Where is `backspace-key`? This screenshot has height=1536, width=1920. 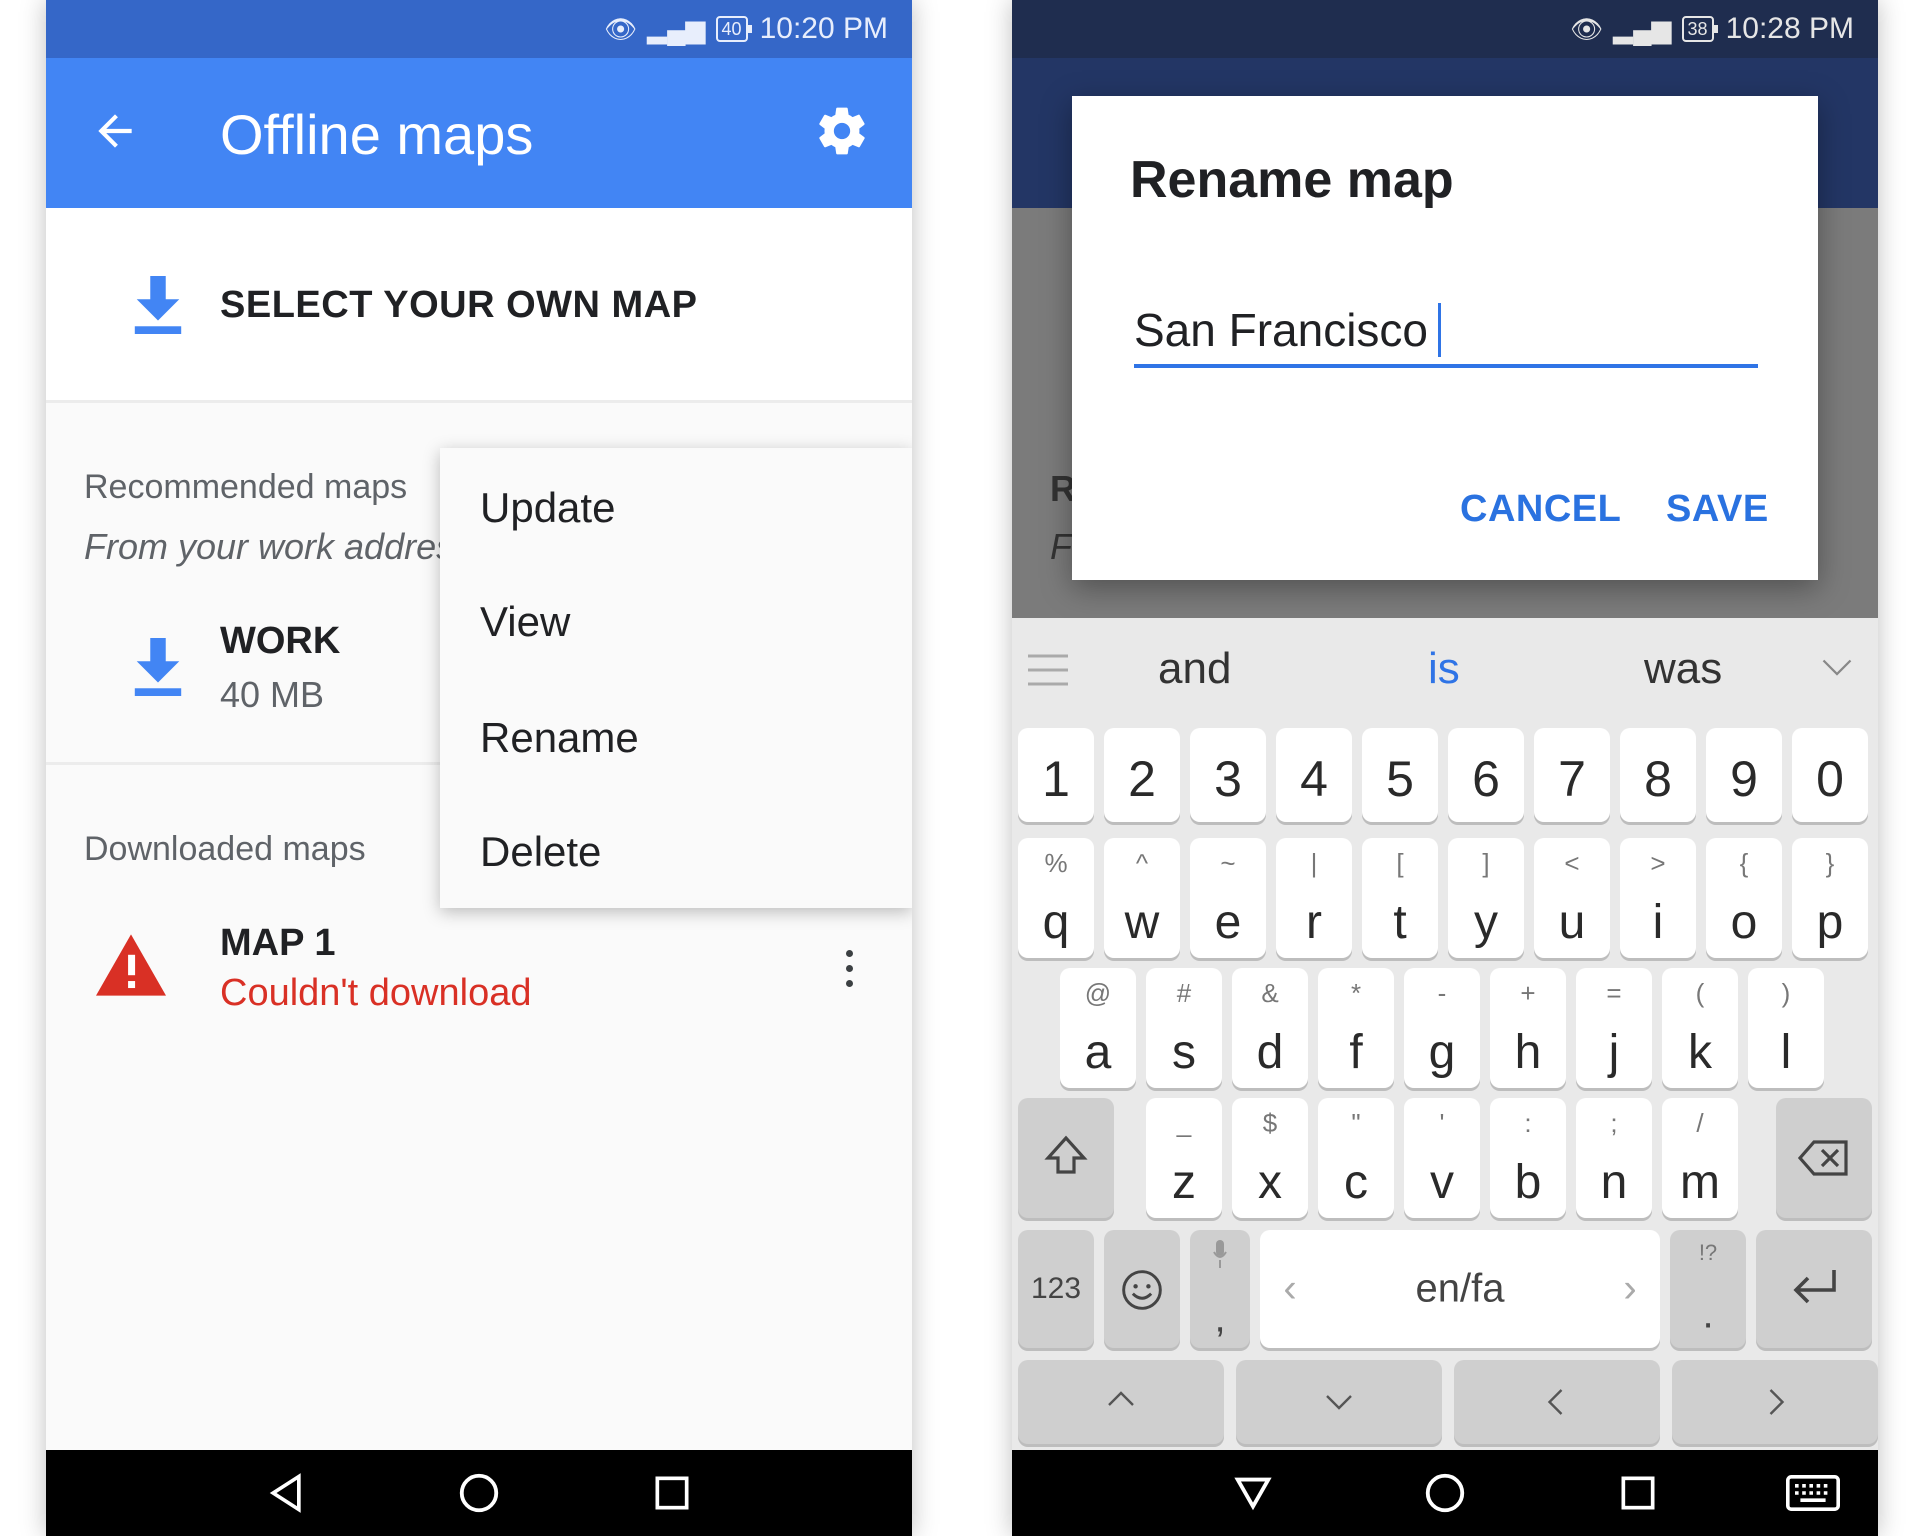 backspace-key is located at coordinates (1824, 1158).